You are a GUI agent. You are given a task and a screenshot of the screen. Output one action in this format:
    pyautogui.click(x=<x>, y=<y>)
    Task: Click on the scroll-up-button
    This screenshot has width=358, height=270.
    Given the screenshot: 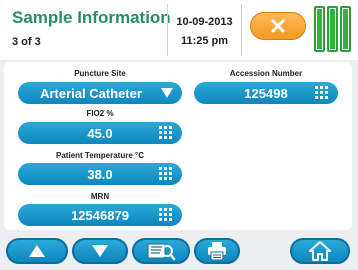 What is the action you would take?
    pyautogui.click(x=37, y=251)
    